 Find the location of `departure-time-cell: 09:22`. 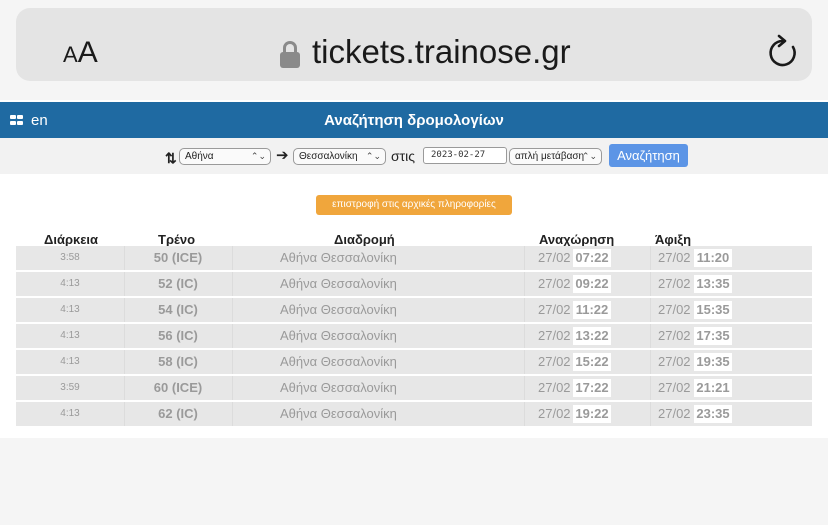

departure-time-cell: 09:22 is located at coordinates (592, 284).